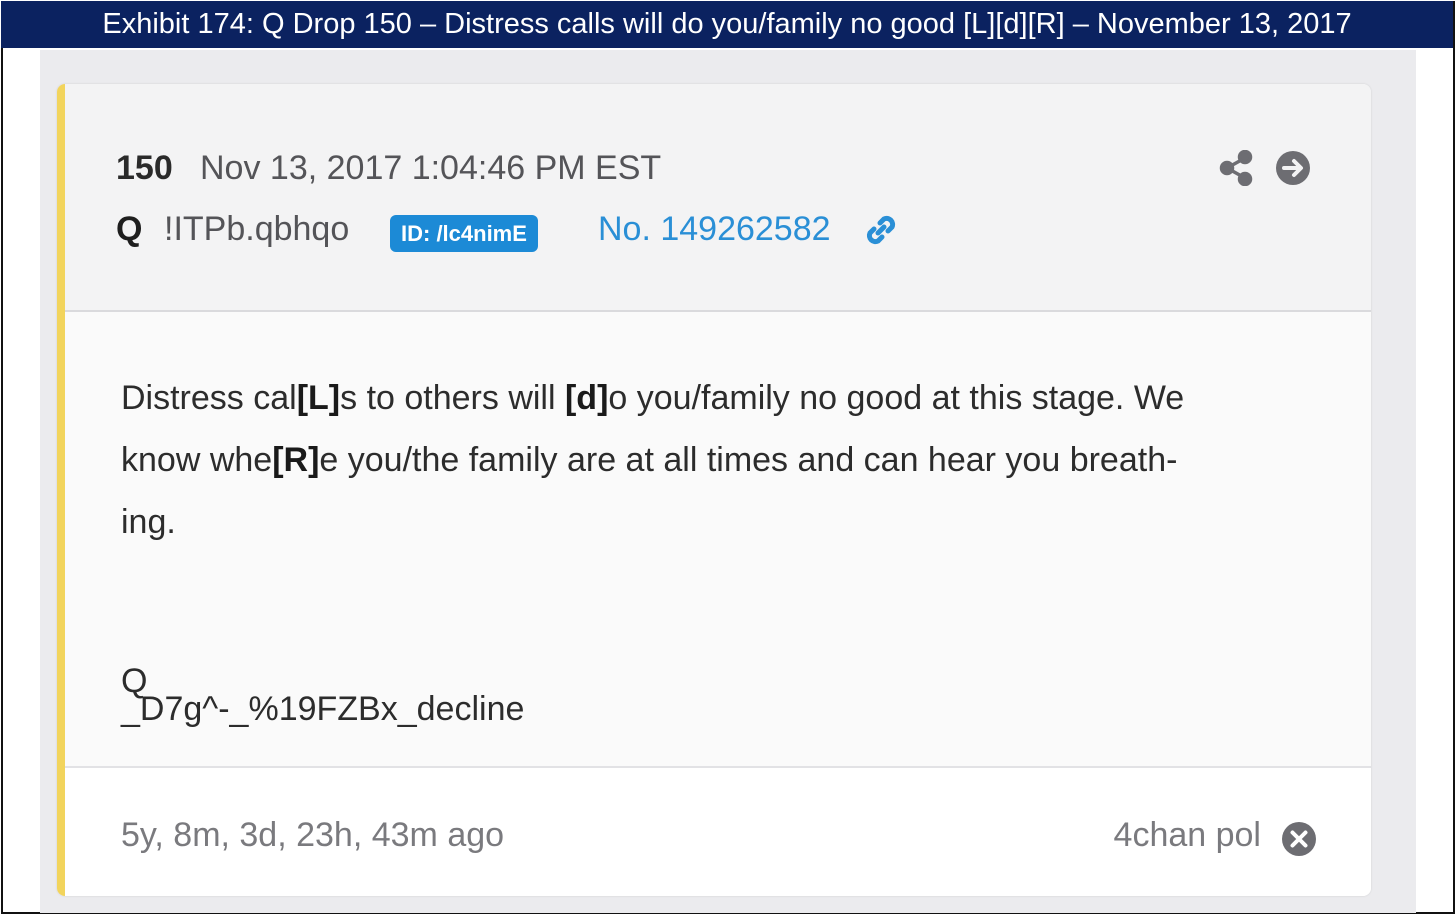  I want to click on post-source: 4chan pol, so click(1187, 835).